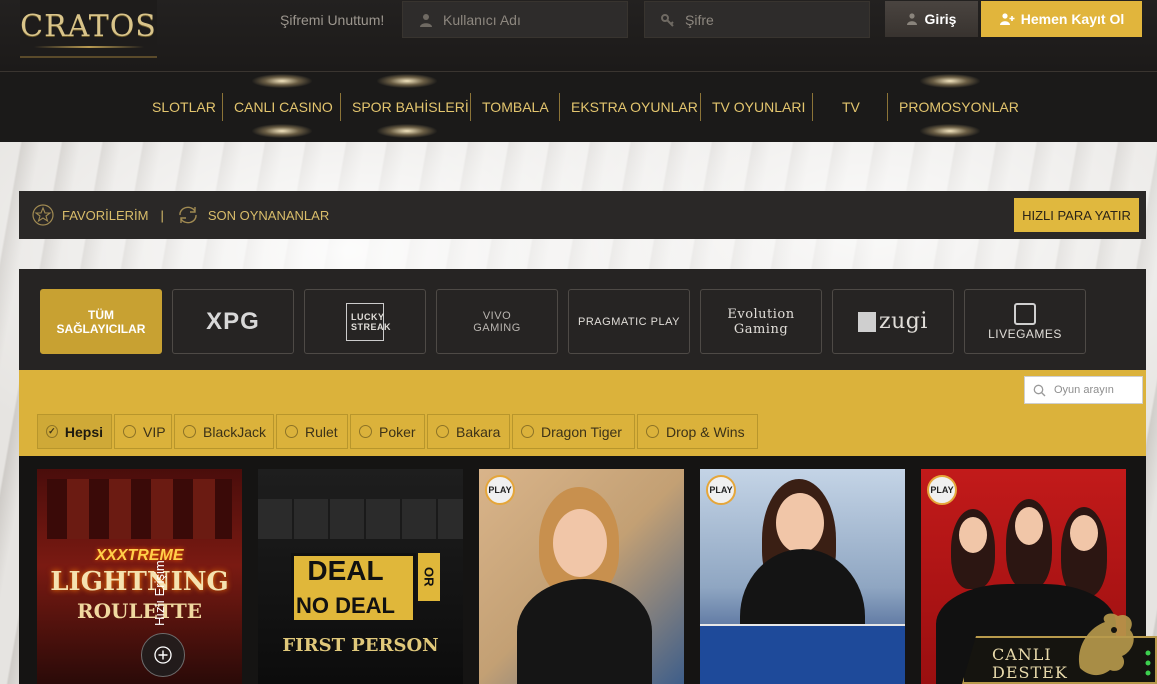 This screenshot has height=684, width=1157. Describe the element at coordinates (162, 581) in the screenshot. I see `quick-access-label: Hızlı Erişim` at that location.